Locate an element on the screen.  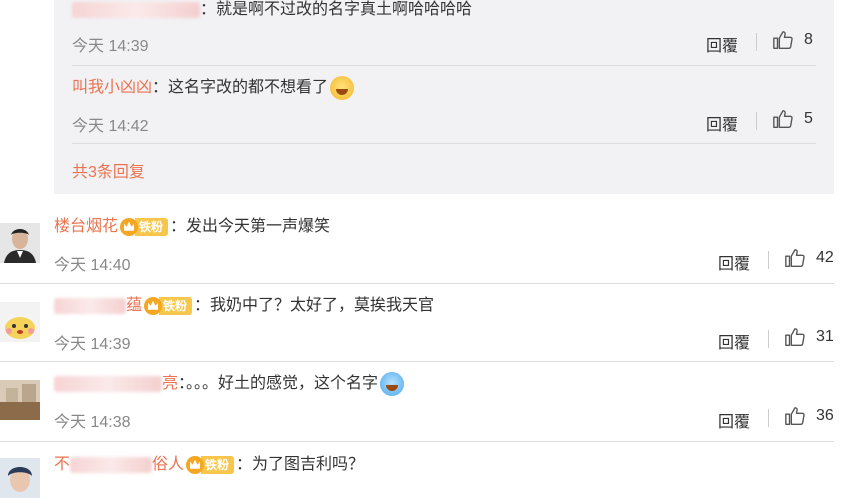
view-all-replies-link: 共3条回复 is located at coordinates (108, 170).